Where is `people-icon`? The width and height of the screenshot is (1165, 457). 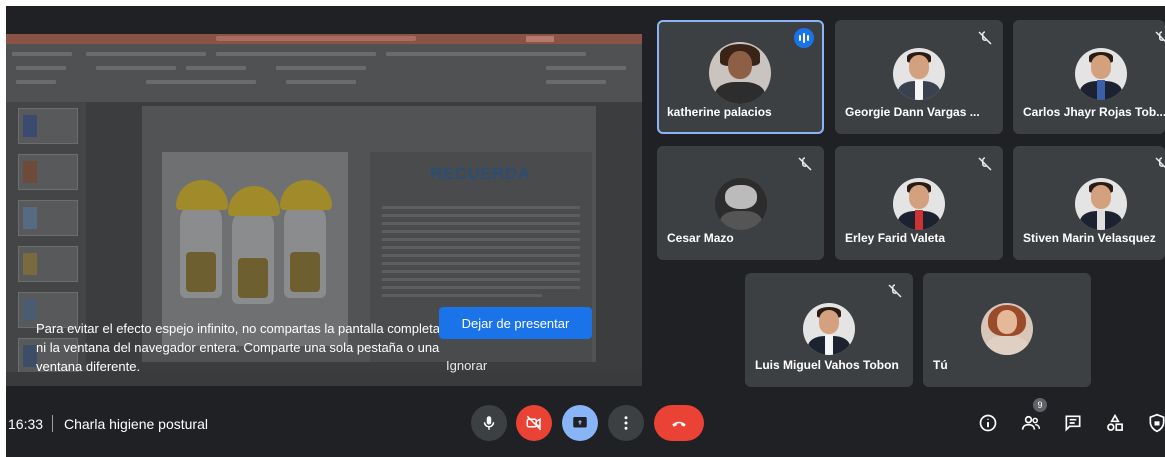
people-icon is located at coordinates (1031, 422).